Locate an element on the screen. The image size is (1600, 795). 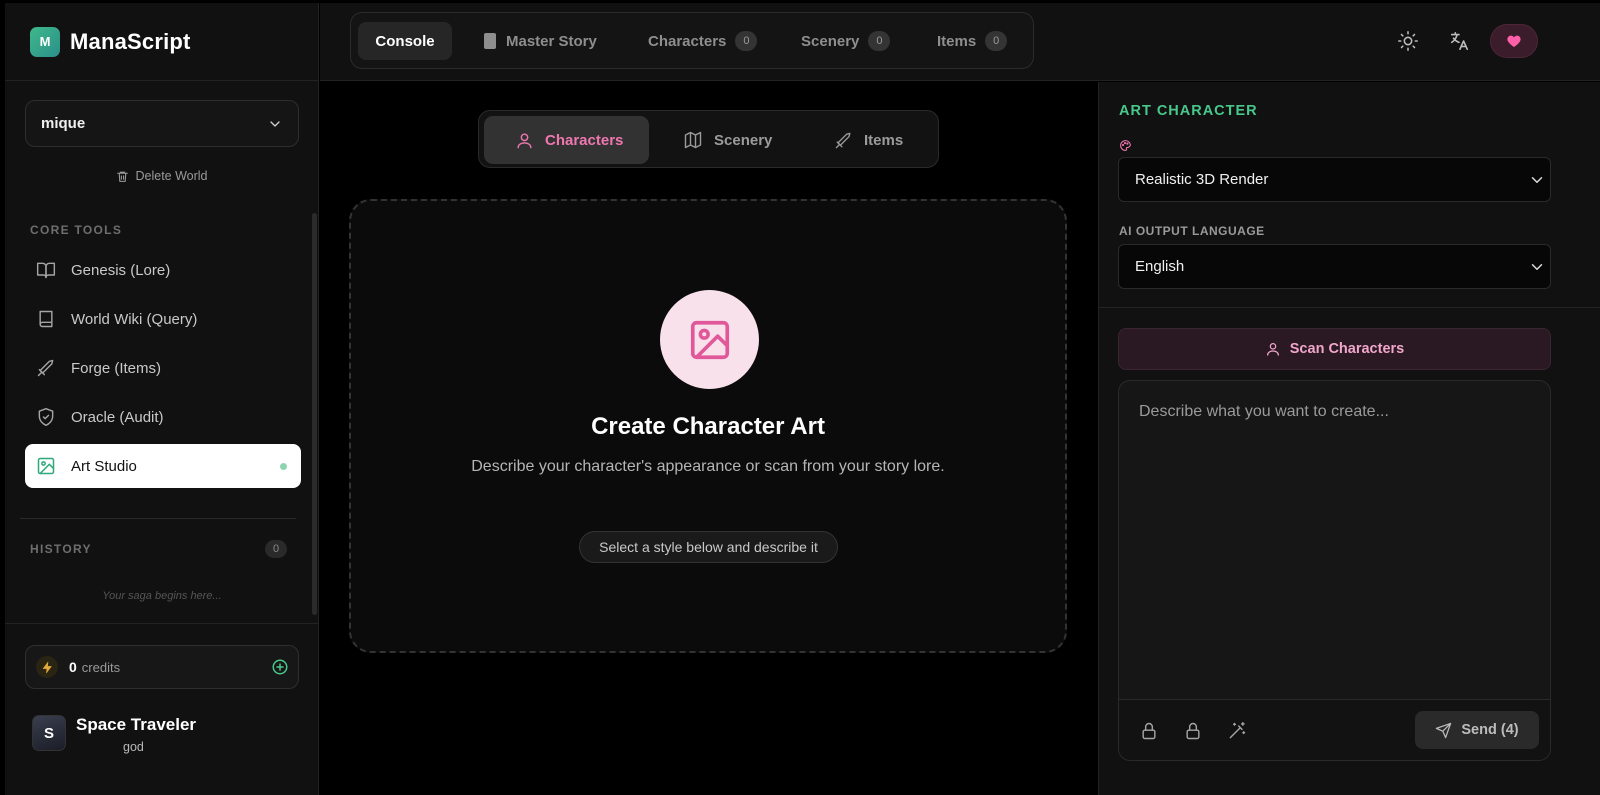
prompt-box: Send (4) is located at coordinates (1334, 570).